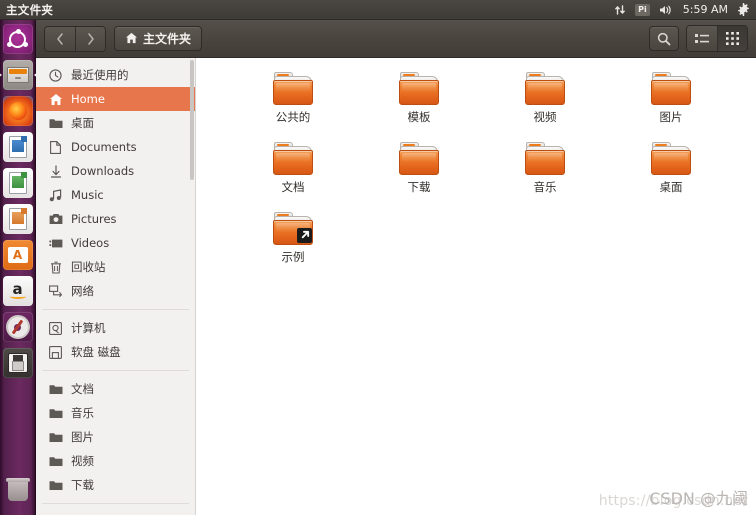 The width and height of the screenshot is (756, 515). I want to click on sidebar-item-videos: Videos, so click(115, 243).